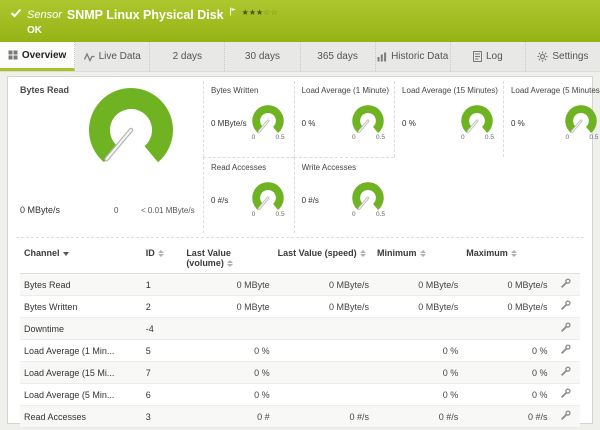  Describe the element at coordinates (300, 416) in the screenshot. I see `table-row: Read Accesses 3 0 # 0 #/s 0 #/s 0 #/s` at that location.